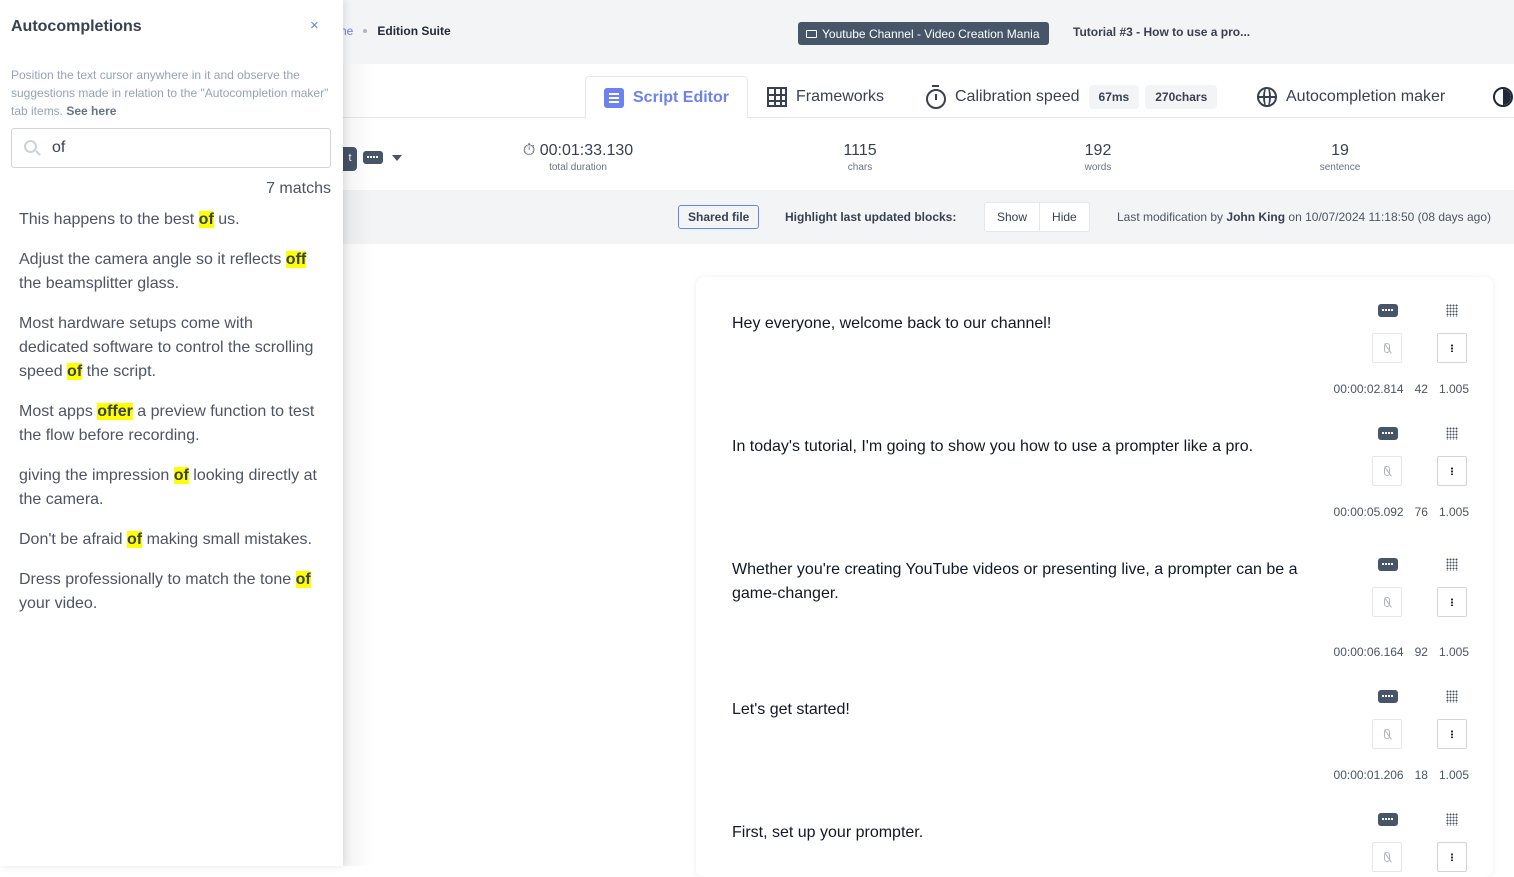 The width and height of the screenshot is (1514, 877). Describe the element at coordinates (1072, 97) in the screenshot. I see `tab-calibration-speed: Calibration speed 67ms 270chars` at that location.